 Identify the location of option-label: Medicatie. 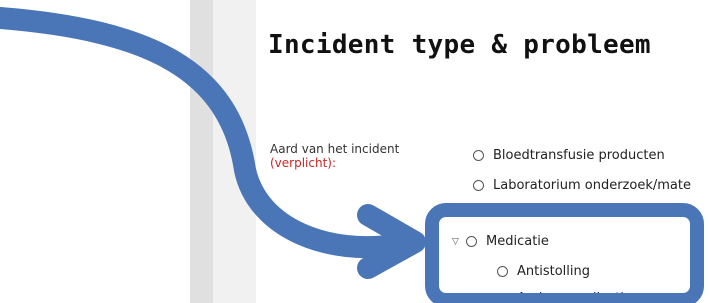
(517, 241).